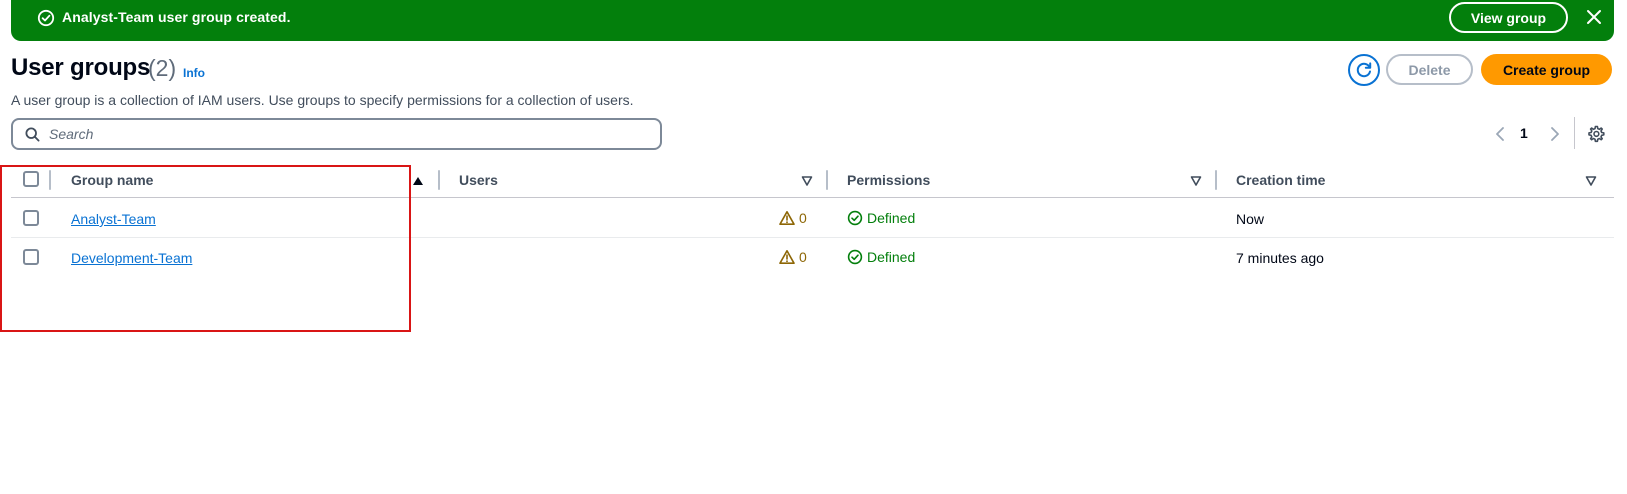  Describe the element at coordinates (32, 134) in the screenshot. I see `search-icon` at that location.